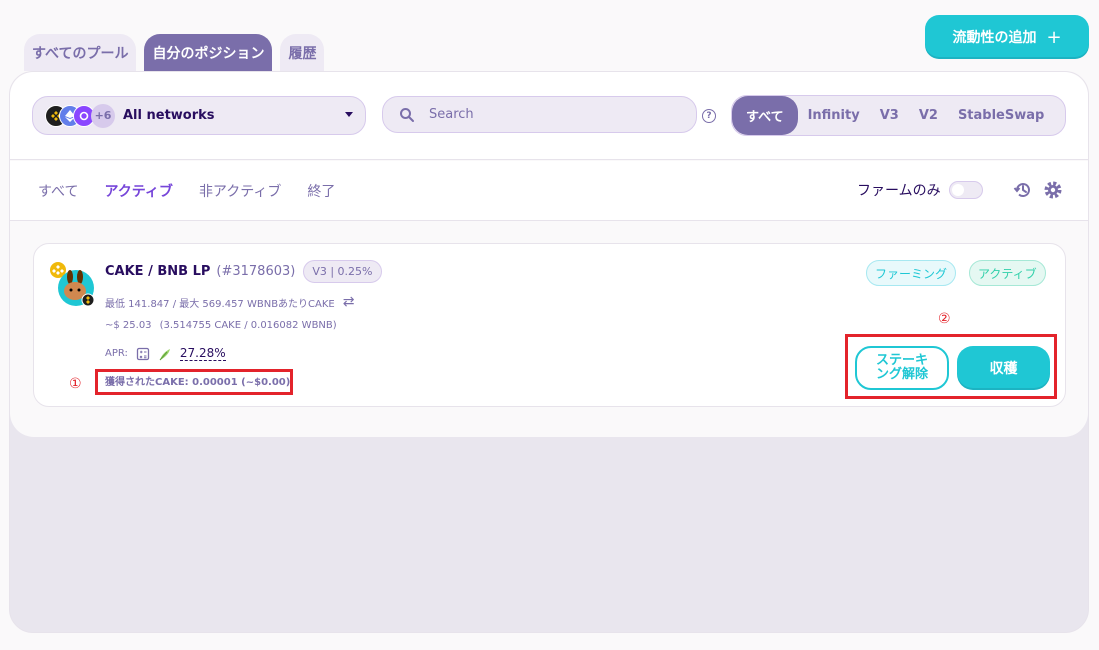 The height and width of the screenshot is (650, 1099). What do you see at coordinates (83, 116) in the screenshot?
I see `network-icons: +6` at bounding box center [83, 116].